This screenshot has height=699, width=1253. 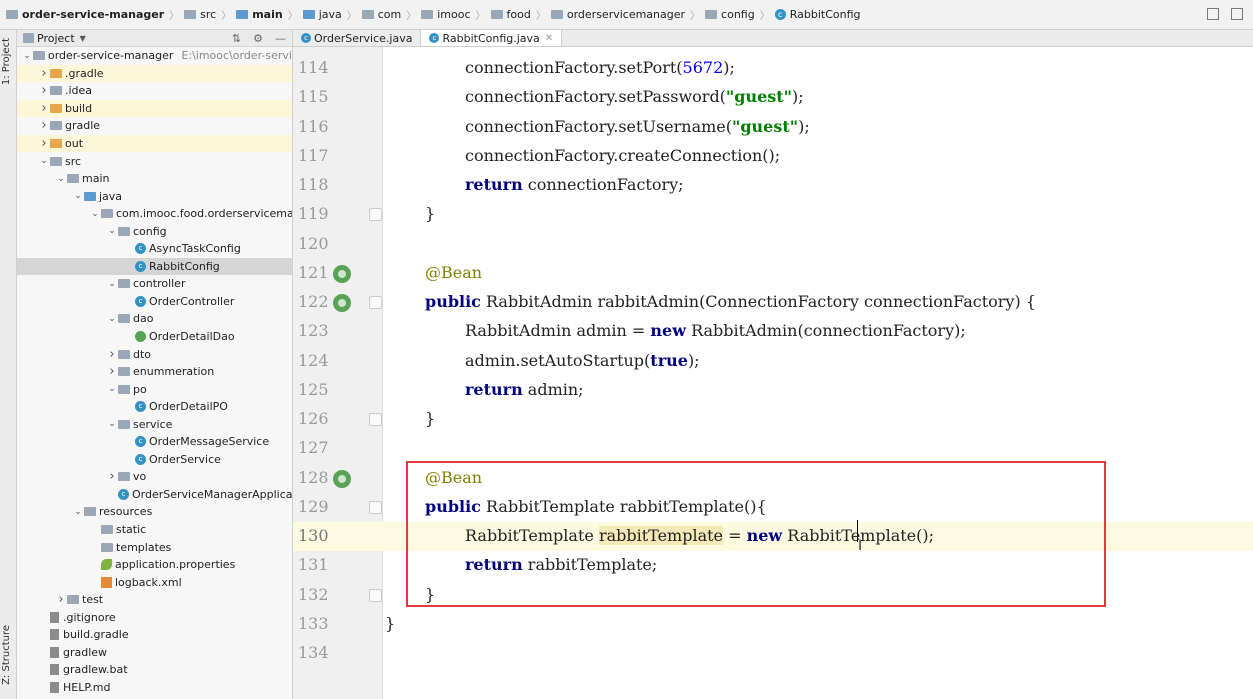 I want to click on tab-orderservice: c OrderService.java, so click(x=357, y=38).